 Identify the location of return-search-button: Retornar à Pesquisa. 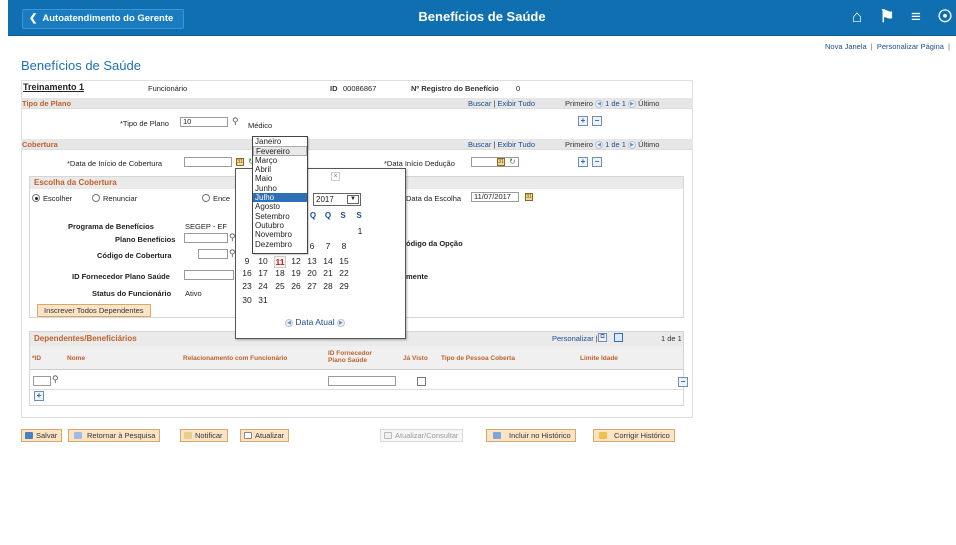
(114, 435).